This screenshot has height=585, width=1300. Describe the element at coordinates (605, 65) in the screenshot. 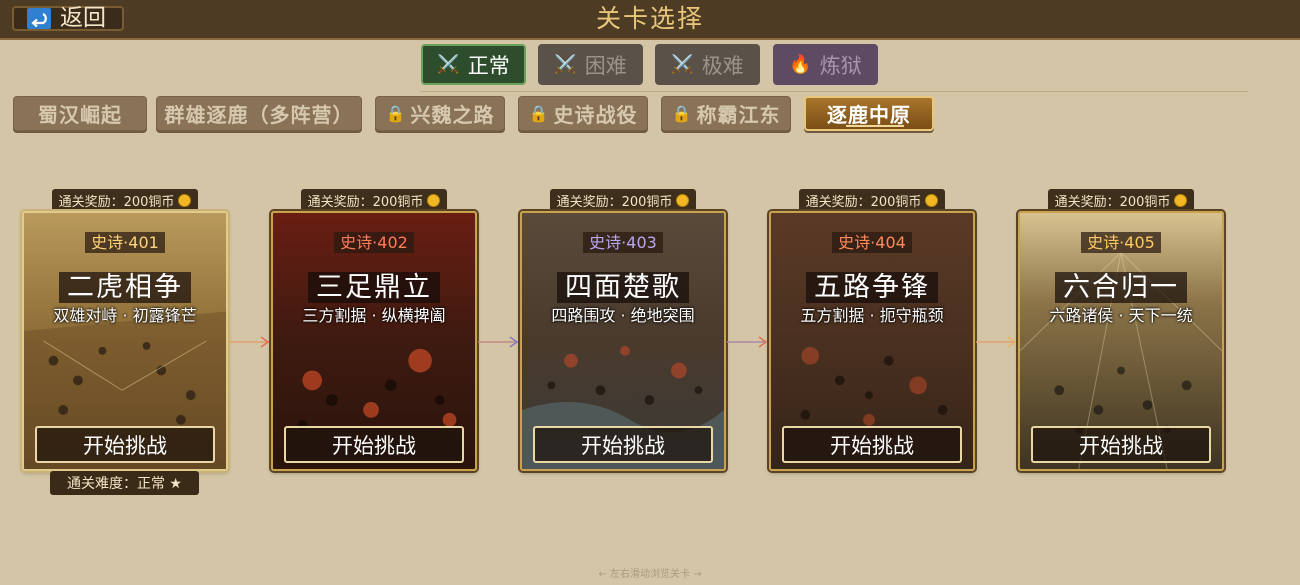

I see `difficulty-label: 困难` at that location.